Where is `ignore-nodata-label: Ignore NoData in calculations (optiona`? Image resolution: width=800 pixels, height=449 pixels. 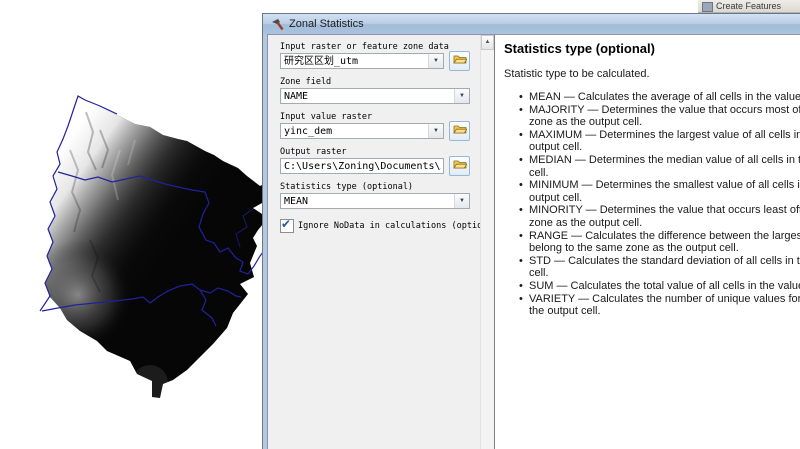 ignore-nodata-label: Ignore NoData in calculations (optiona is located at coordinates (389, 226).